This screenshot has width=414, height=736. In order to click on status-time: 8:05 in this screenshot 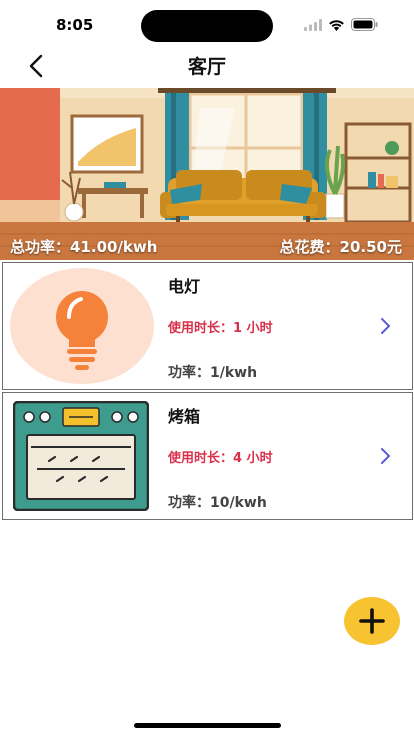, I will do `click(75, 25)`.